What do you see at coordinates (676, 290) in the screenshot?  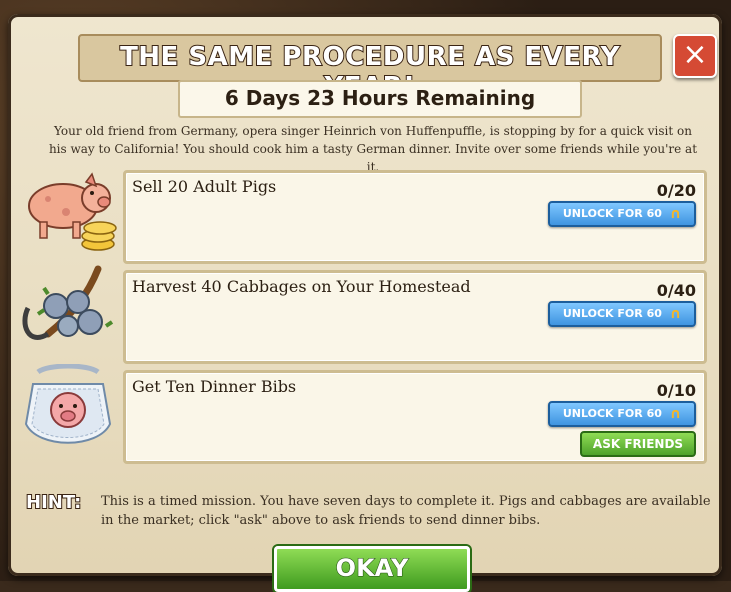 I see `task-progress: 0/40` at bounding box center [676, 290].